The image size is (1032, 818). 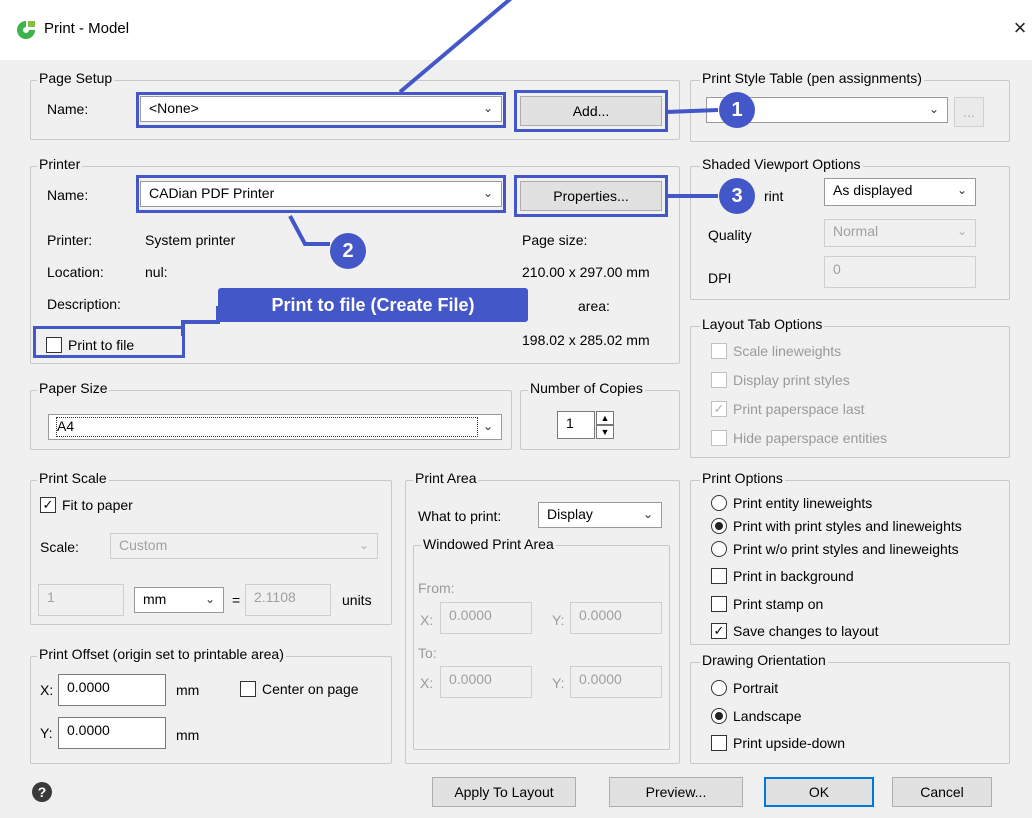 What do you see at coordinates (68, 109) in the screenshot?
I see `page-setup-name-label: Name:` at bounding box center [68, 109].